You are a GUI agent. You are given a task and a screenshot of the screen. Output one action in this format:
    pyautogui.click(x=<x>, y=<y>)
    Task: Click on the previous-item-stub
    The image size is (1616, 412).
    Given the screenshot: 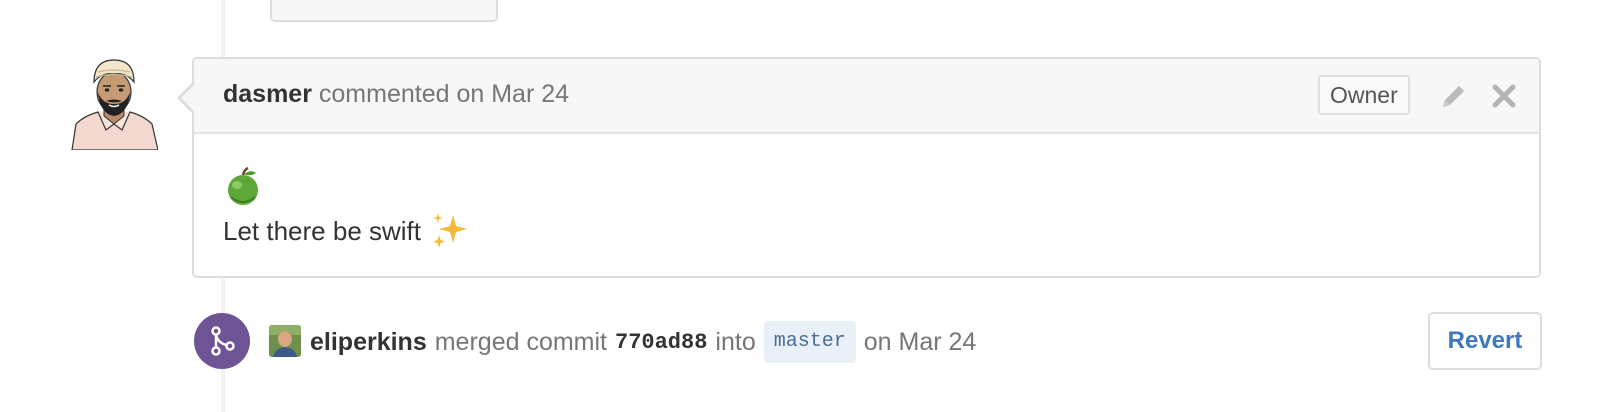 What is the action you would take?
    pyautogui.click(x=384, y=11)
    